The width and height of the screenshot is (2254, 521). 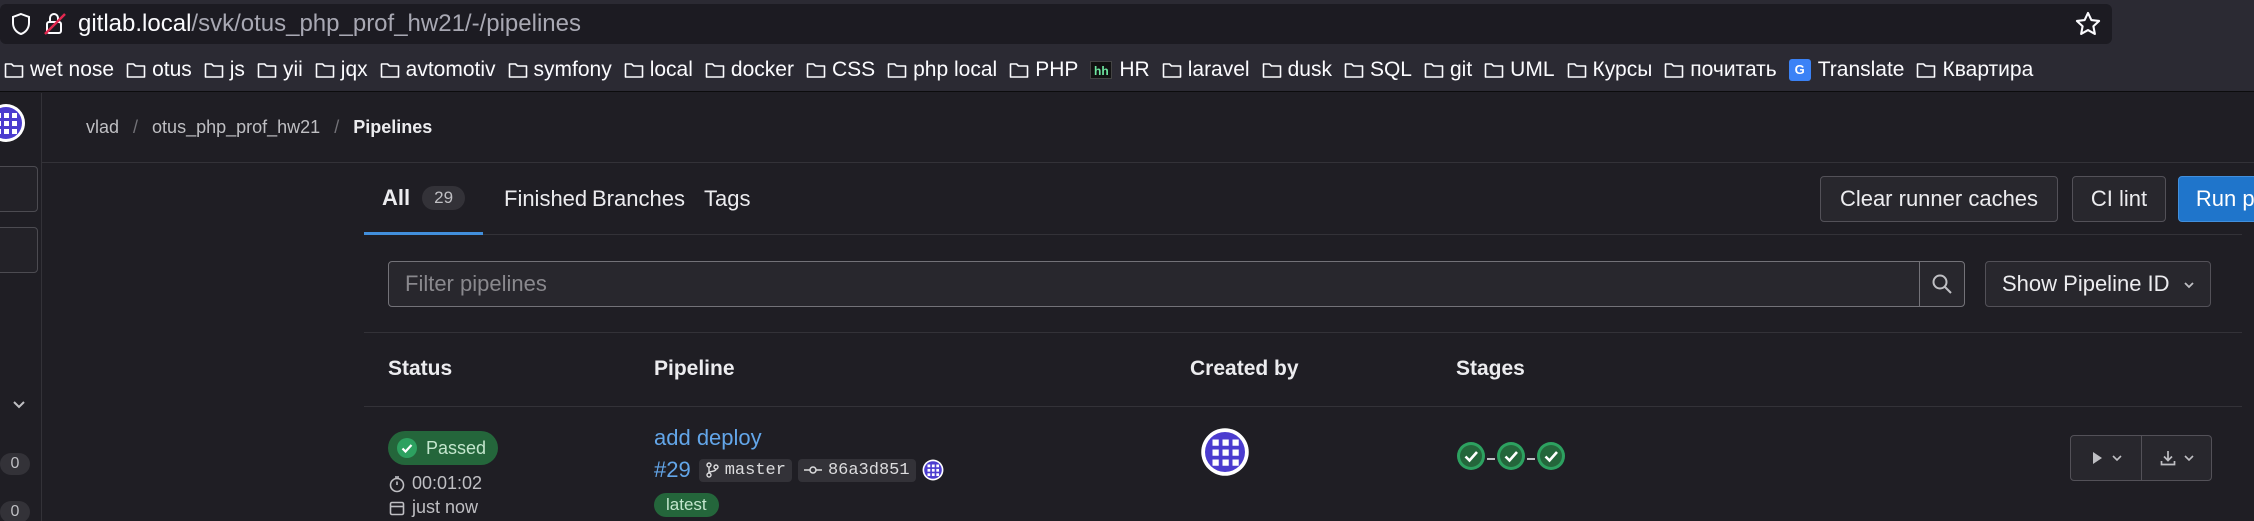 I want to click on bookmark-label: jqx, so click(x=354, y=69).